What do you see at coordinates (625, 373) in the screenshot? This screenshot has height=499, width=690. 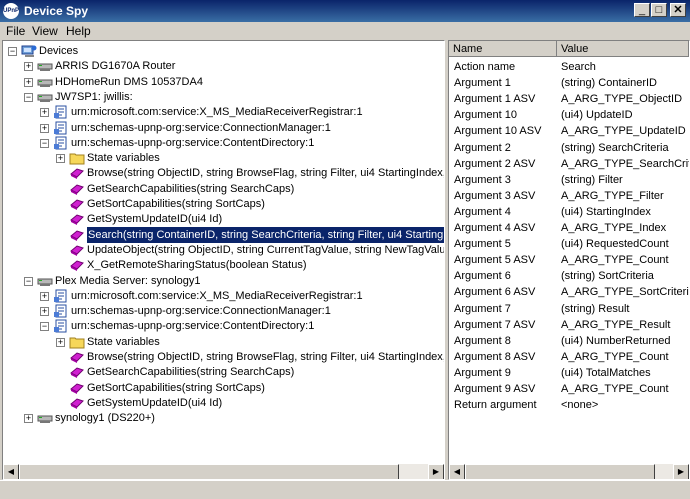 I see `property-value: (ui4) TotalMatches` at bounding box center [625, 373].